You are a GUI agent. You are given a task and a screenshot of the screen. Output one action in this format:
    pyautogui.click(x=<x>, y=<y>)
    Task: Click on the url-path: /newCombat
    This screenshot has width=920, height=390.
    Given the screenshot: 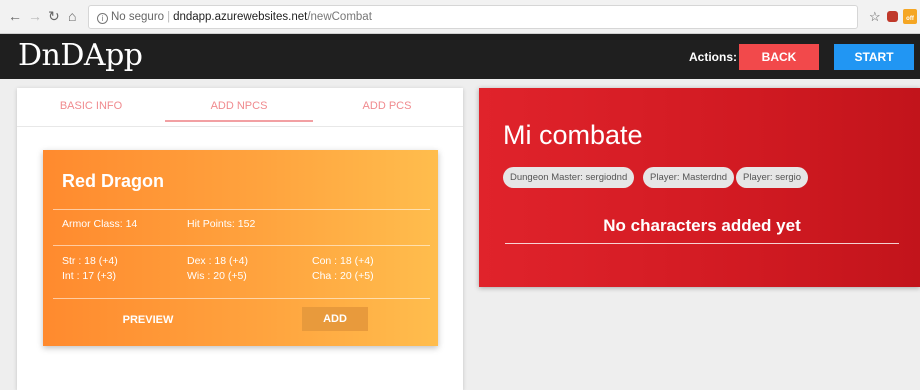 What is the action you would take?
    pyautogui.click(x=339, y=17)
    